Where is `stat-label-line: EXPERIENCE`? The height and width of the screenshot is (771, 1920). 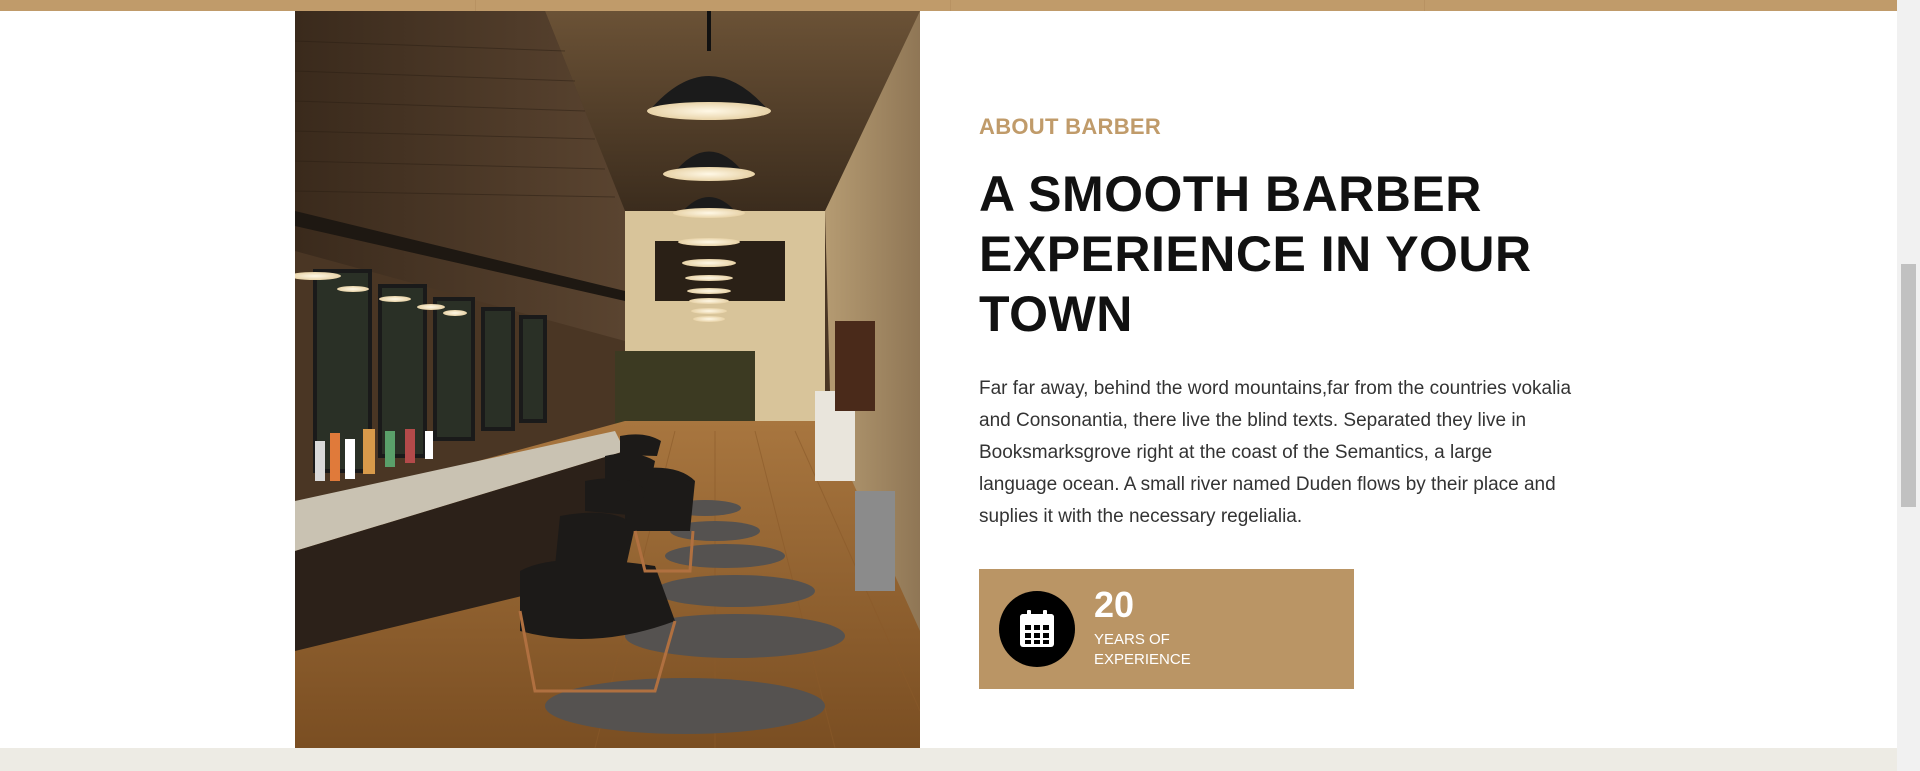
stat-label-line: EXPERIENCE is located at coordinates (1142, 659).